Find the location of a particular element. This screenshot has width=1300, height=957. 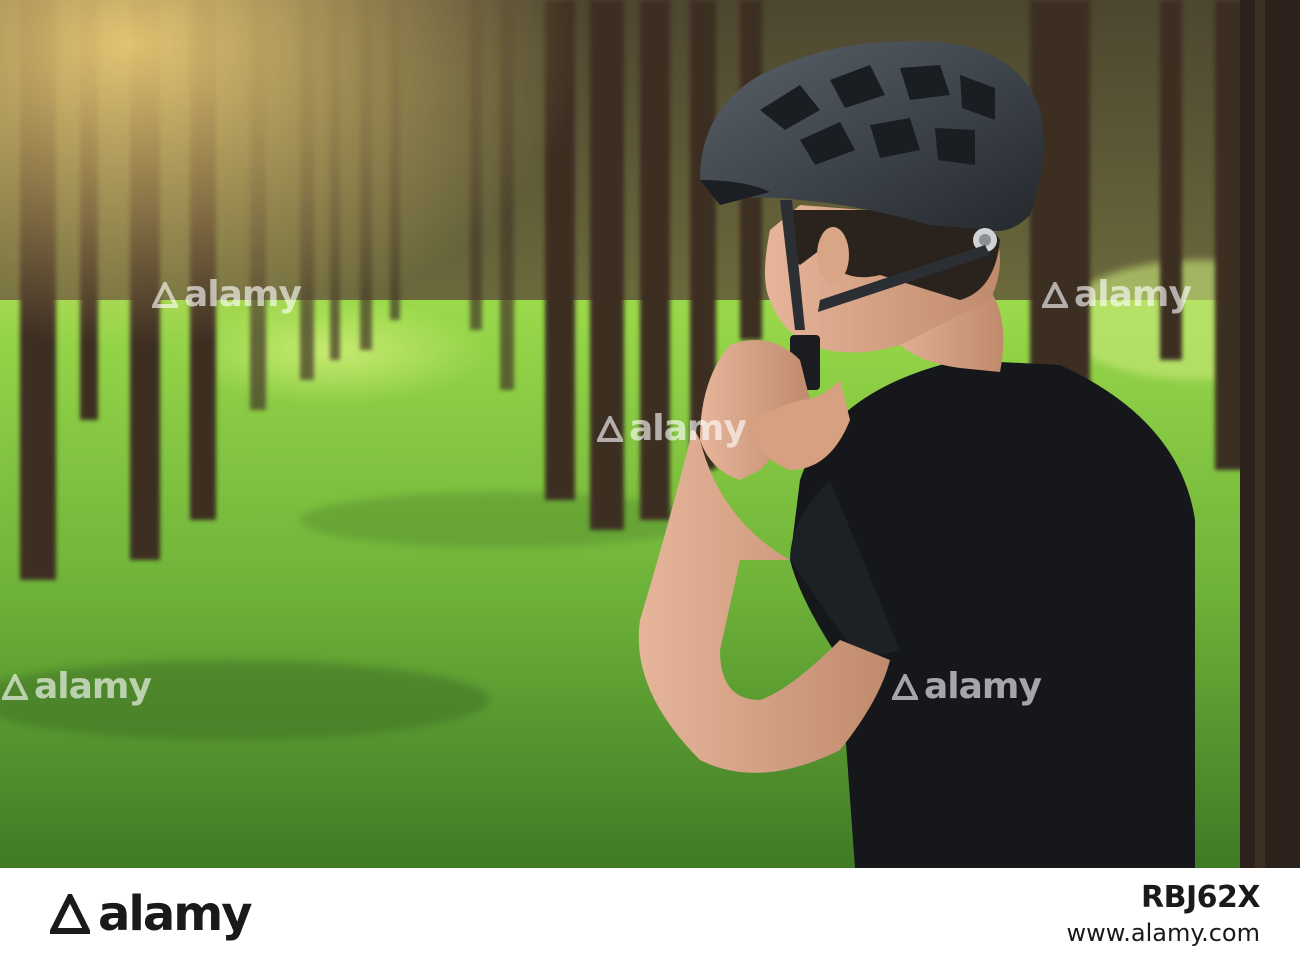

image-meta: RBJ62X www.alamy.com is located at coordinates (1164, 913).